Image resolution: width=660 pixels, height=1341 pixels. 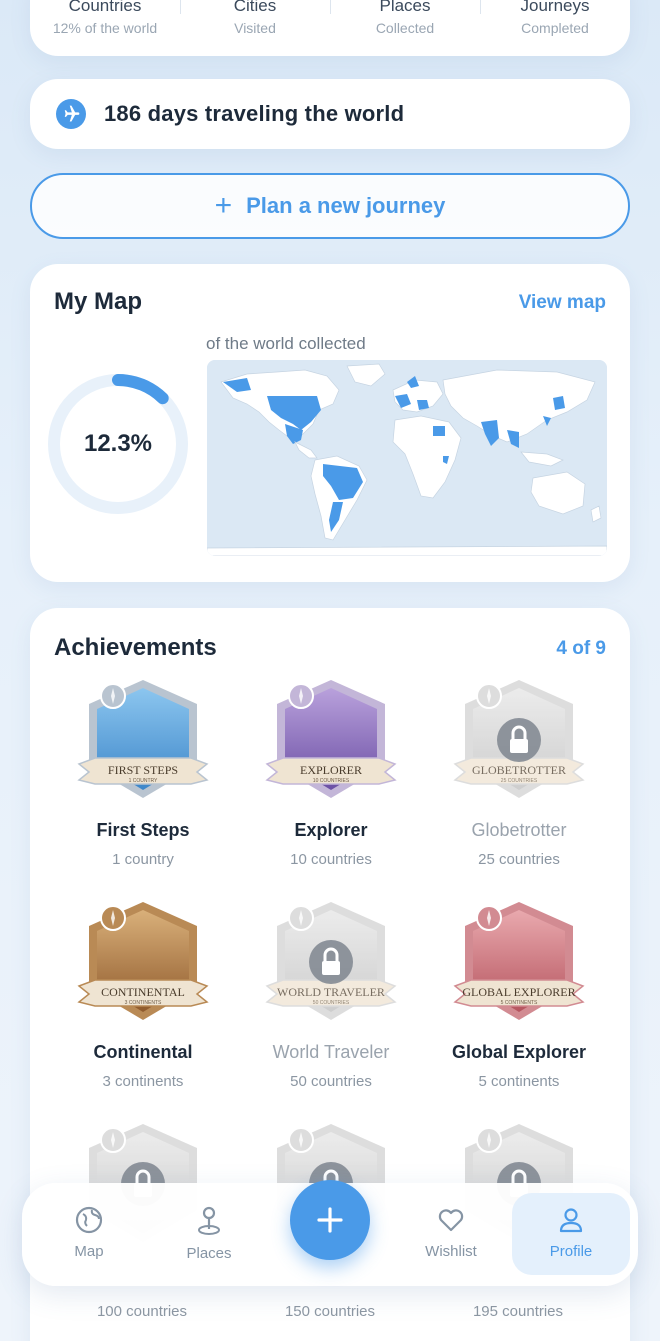 What do you see at coordinates (571, 1234) in the screenshot?
I see `tab-profile: Profile` at bounding box center [571, 1234].